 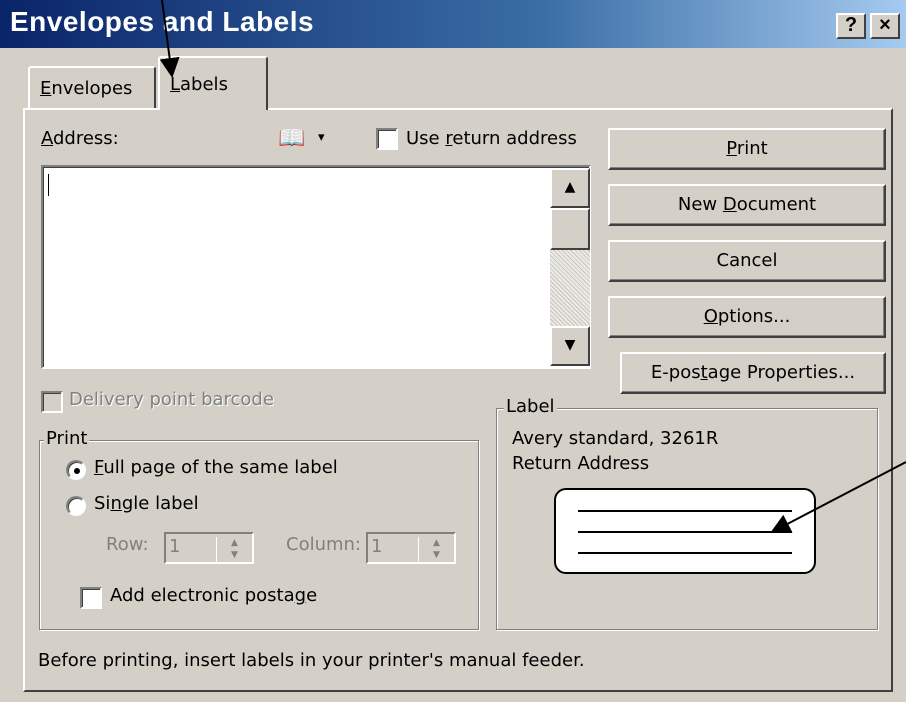 I want to click on tab-envelopes-mnemonic: E, so click(x=46, y=88).